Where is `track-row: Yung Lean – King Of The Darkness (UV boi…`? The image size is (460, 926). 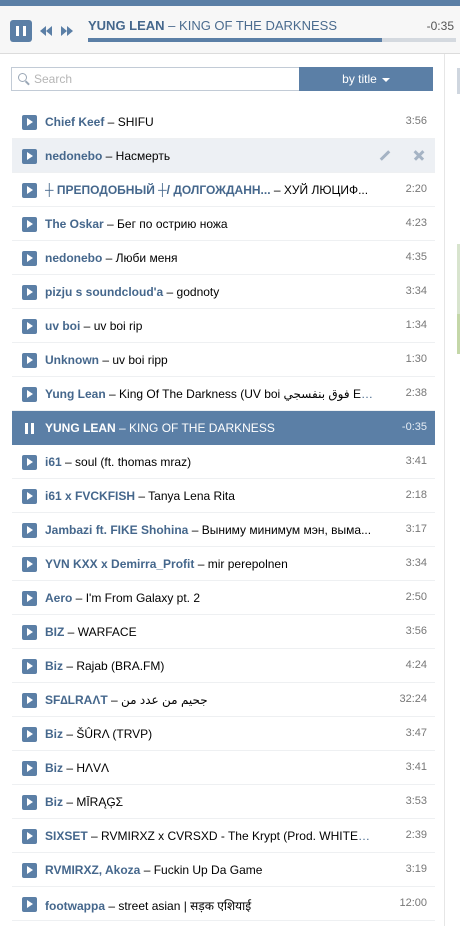
track-row: Yung Lean – King Of The Darkness (UV boi… is located at coordinates (223, 394).